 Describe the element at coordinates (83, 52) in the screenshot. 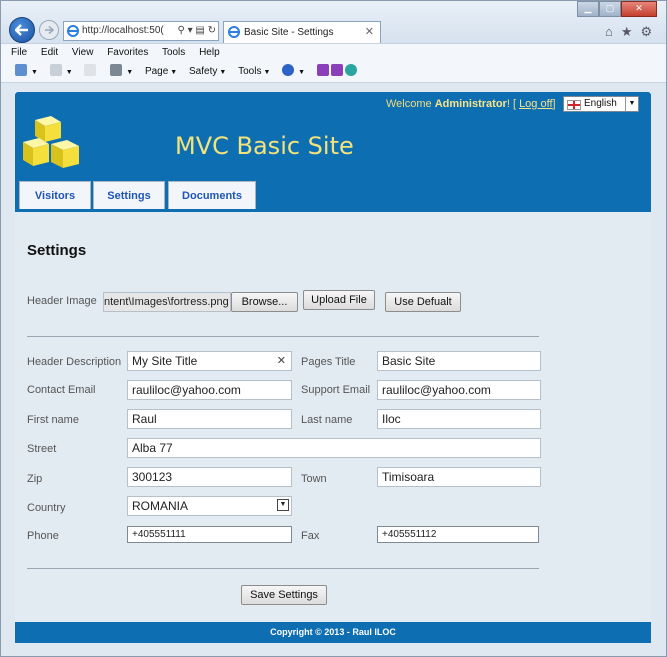

I see `menu-view: View` at that location.